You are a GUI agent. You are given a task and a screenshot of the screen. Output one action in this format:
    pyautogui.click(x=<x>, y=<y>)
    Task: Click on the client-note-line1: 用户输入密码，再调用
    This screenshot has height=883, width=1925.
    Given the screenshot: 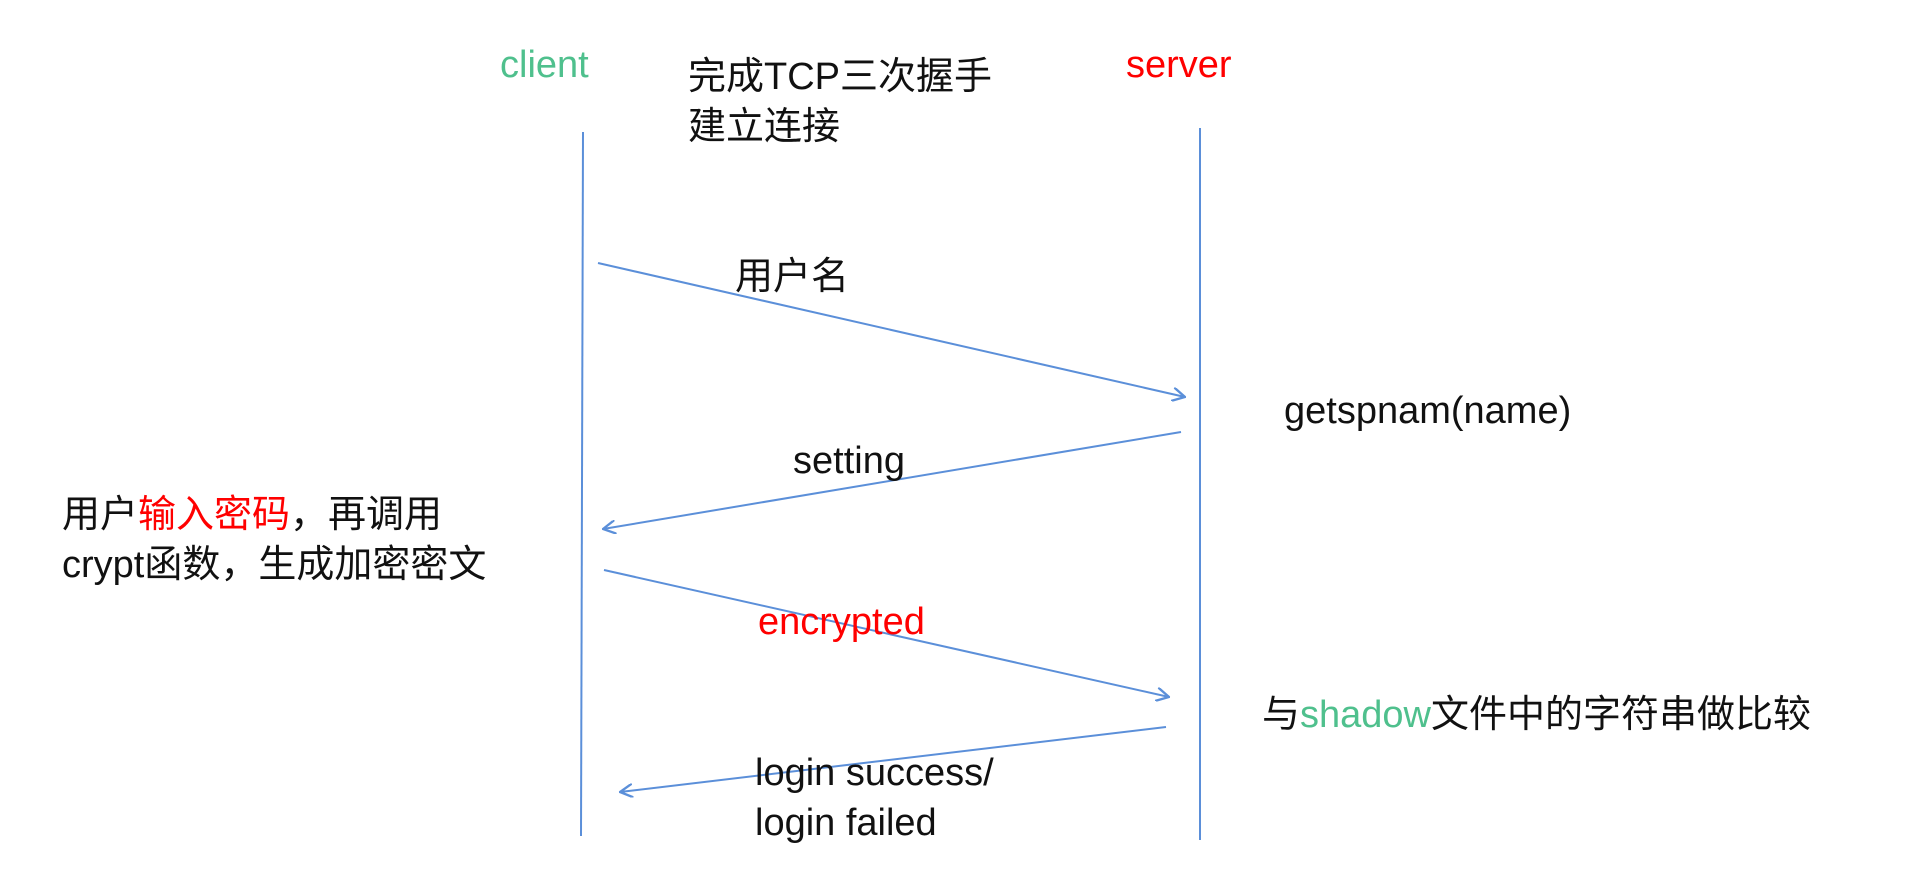 What is the action you would take?
    pyautogui.click(x=252, y=515)
    